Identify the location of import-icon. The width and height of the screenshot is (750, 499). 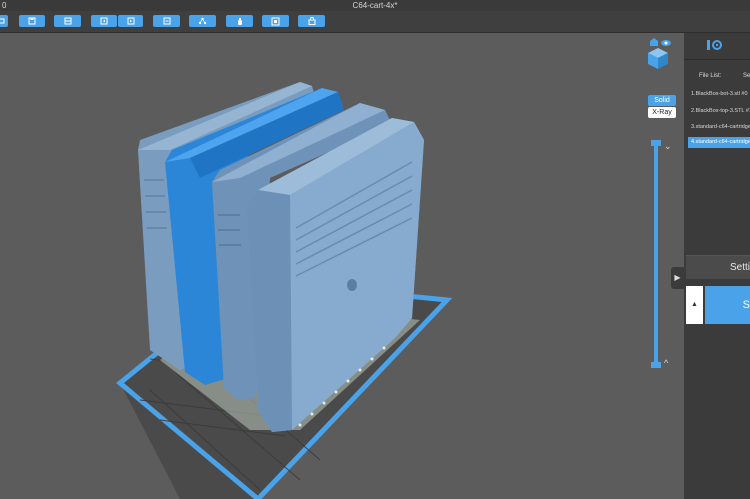
(67, 21).